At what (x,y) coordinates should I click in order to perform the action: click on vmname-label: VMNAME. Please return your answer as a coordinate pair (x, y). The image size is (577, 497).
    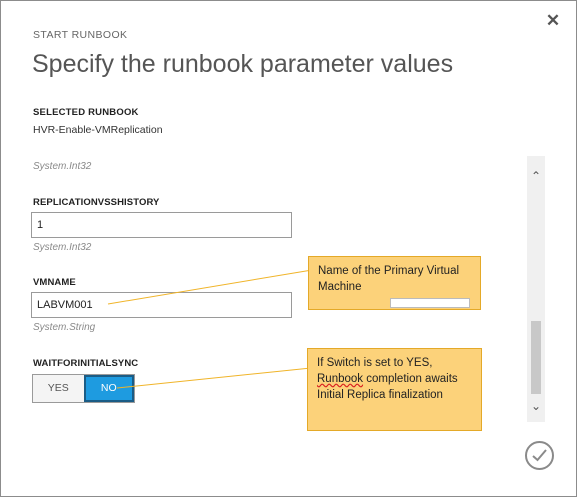
    Looking at the image, I should click on (54, 282).